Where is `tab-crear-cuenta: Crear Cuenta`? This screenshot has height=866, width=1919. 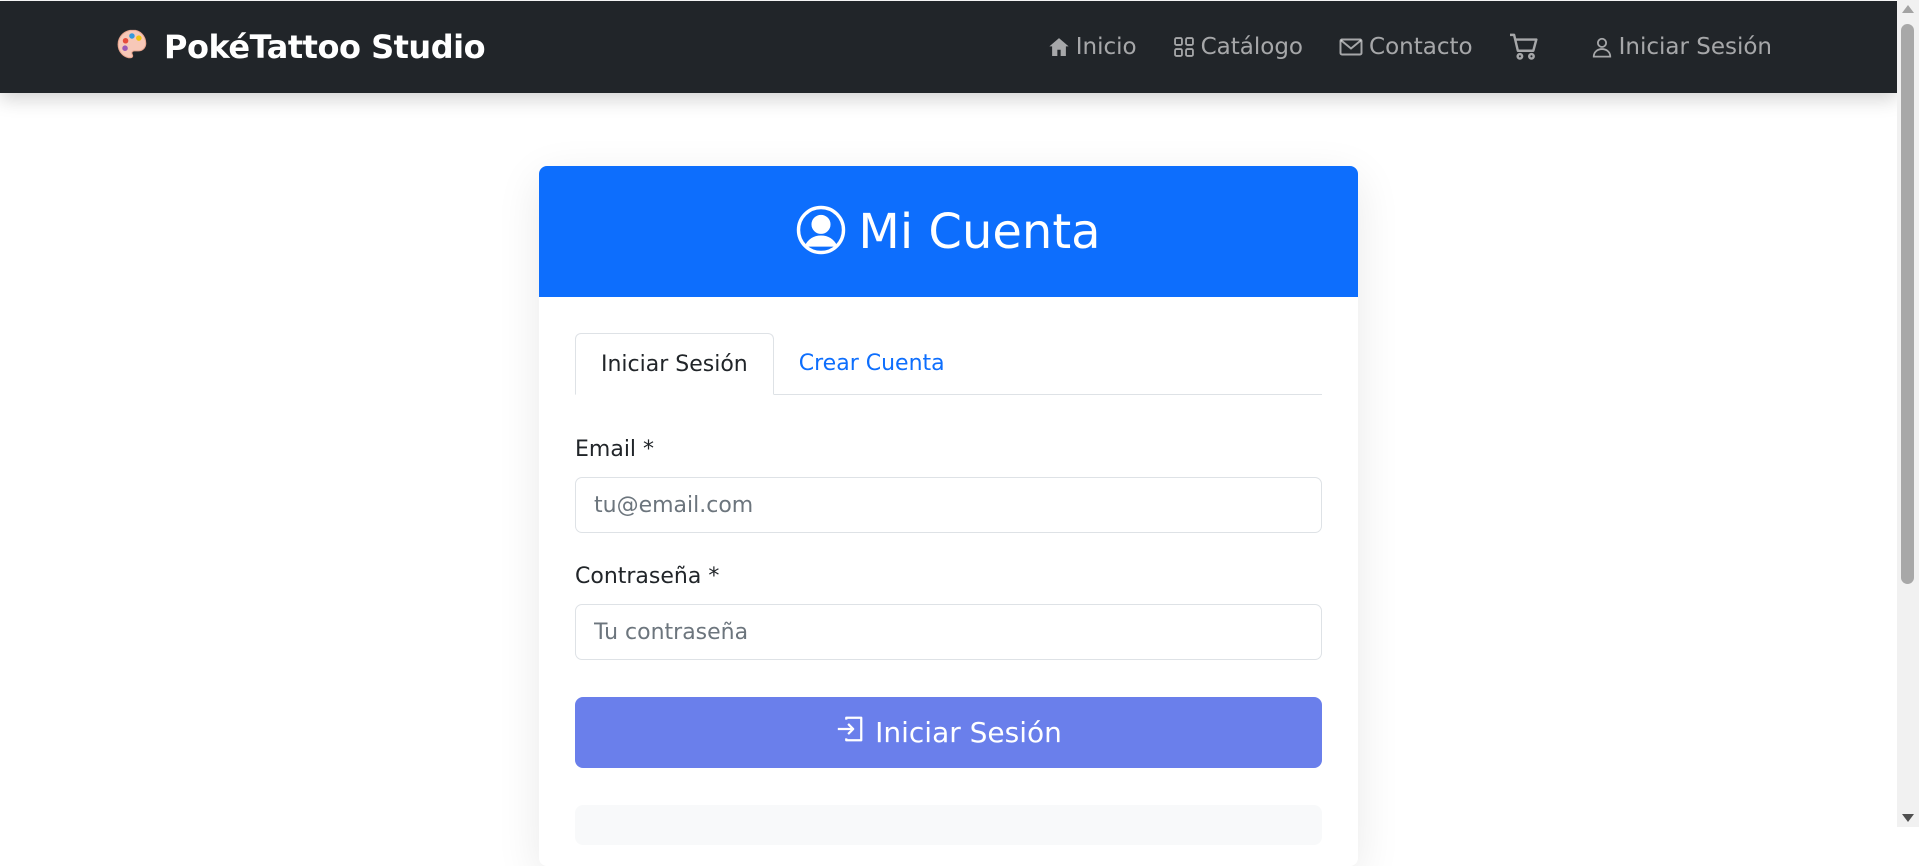
tab-crear-cuenta: Crear Cuenta is located at coordinates (872, 363).